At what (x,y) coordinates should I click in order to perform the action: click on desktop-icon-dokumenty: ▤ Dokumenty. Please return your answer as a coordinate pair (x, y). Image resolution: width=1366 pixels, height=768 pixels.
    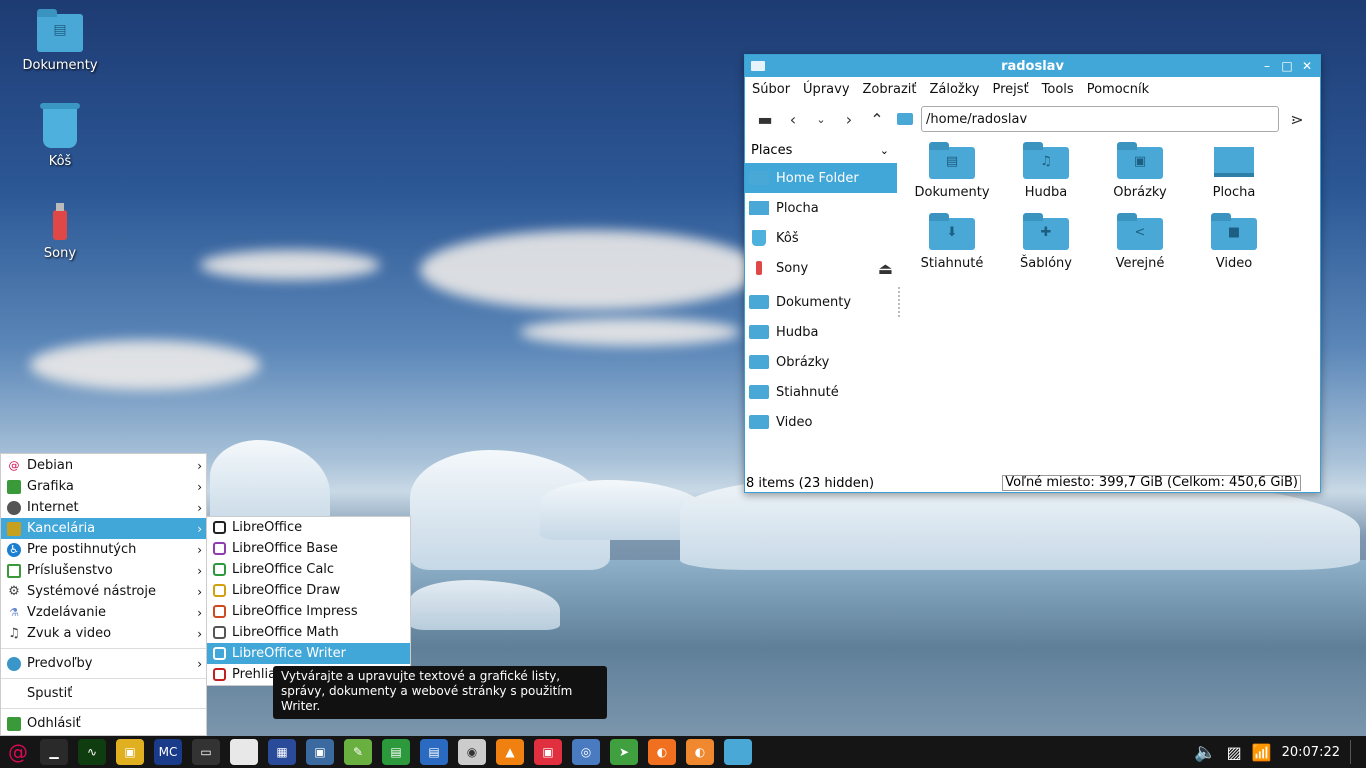
    Looking at the image, I should click on (60, 41).